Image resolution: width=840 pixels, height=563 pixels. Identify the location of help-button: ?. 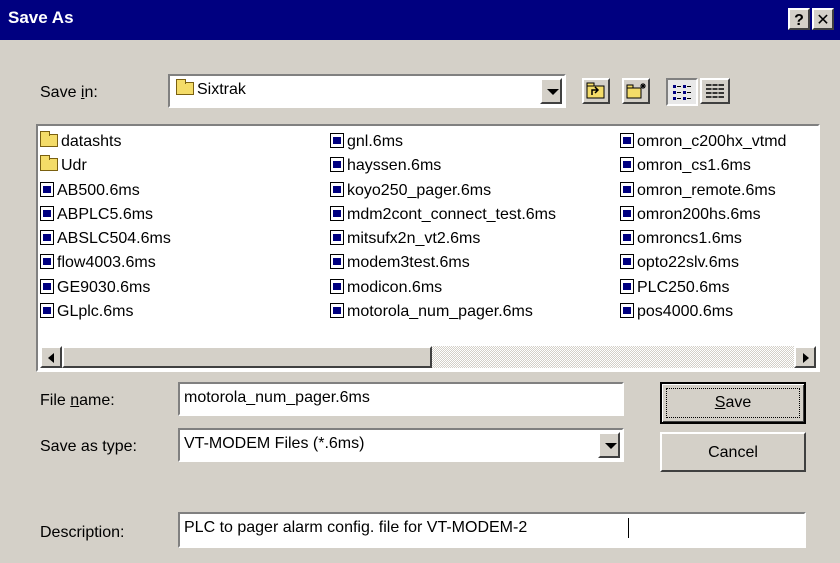
(799, 19).